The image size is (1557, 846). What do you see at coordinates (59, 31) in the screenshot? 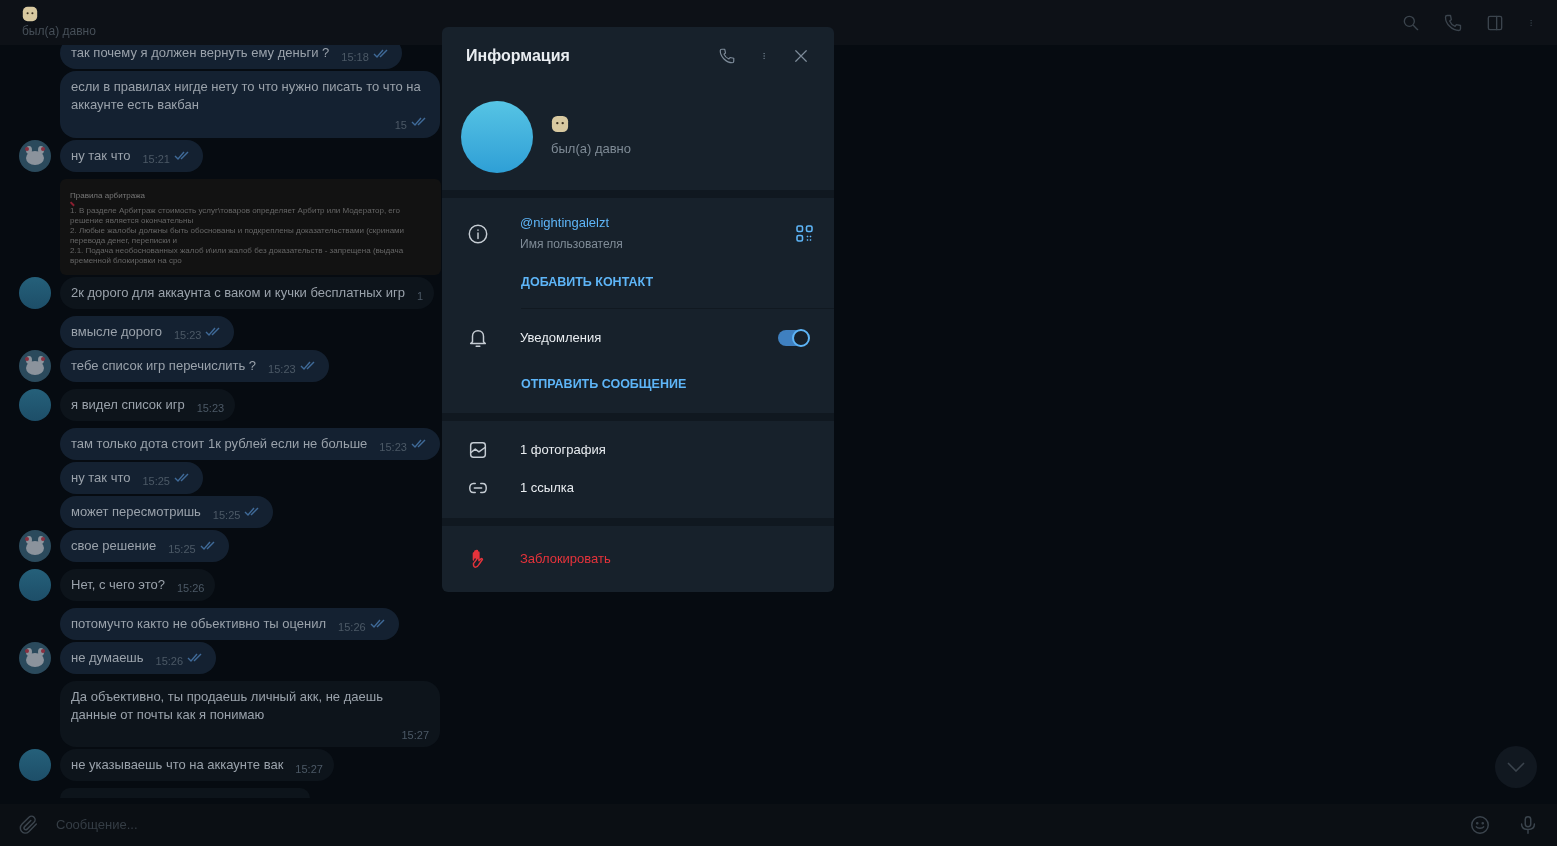
I see `chat-status: был(а) давно` at bounding box center [59, 31].